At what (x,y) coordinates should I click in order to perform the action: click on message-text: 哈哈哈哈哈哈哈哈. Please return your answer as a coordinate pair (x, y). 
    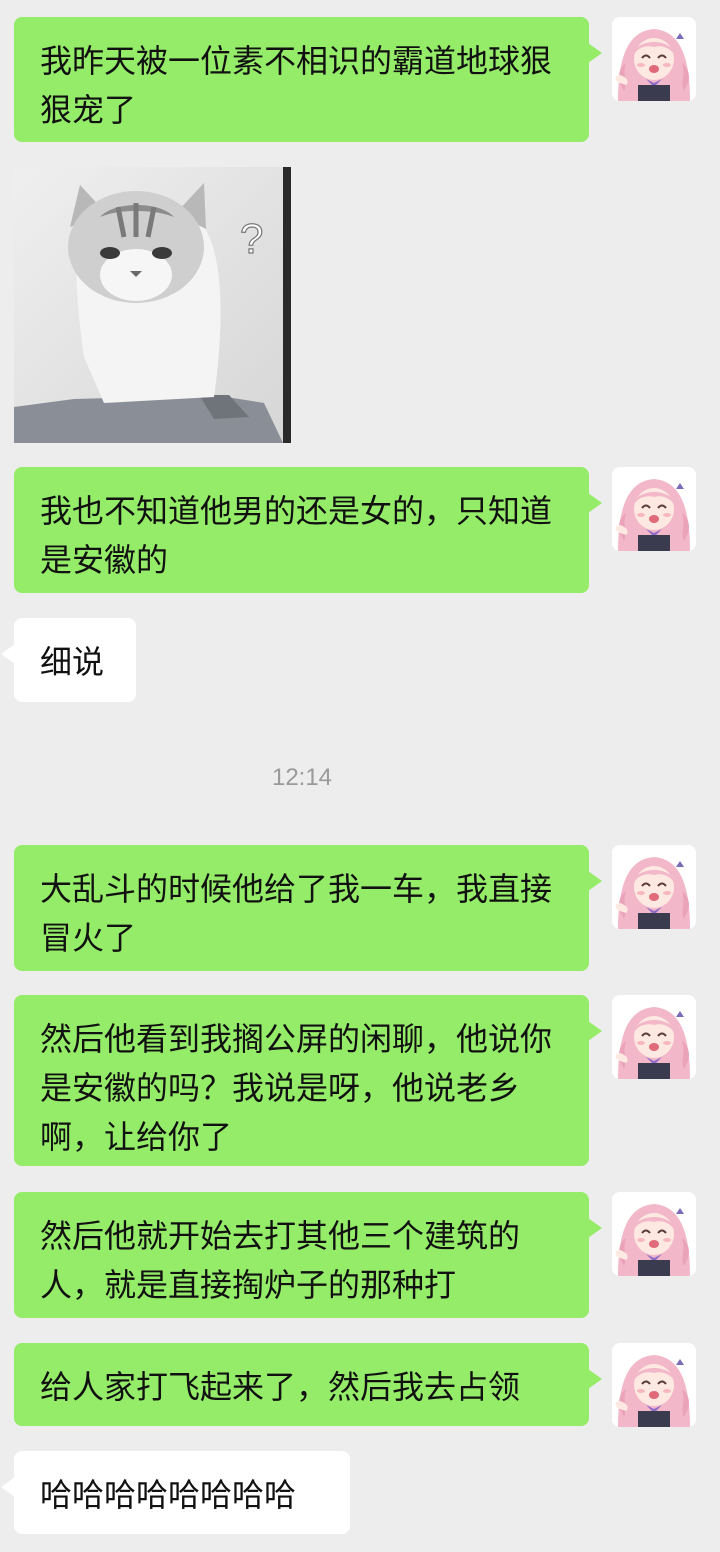
    Looking at the image, I should click on (168, 1495).